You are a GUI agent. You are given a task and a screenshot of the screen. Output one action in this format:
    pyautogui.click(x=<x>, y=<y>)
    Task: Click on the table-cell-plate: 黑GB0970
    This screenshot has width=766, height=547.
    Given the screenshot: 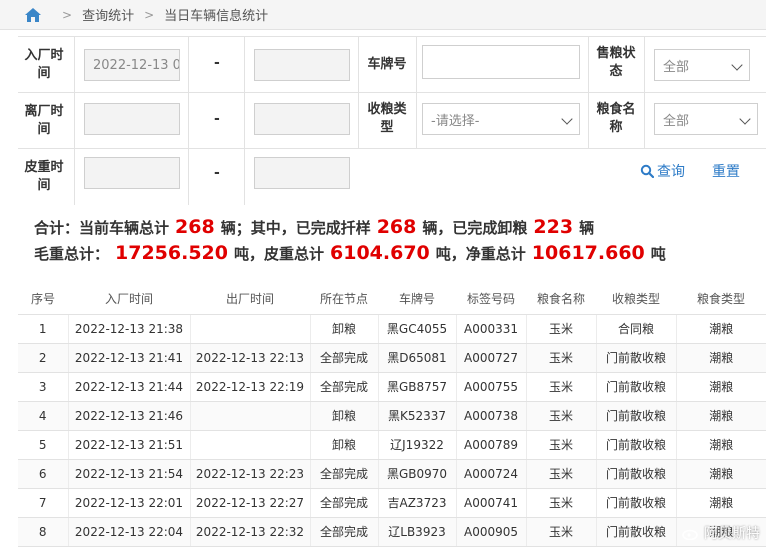 What is the action you would take?
    pyautogui.click(x=416, y=474)
    